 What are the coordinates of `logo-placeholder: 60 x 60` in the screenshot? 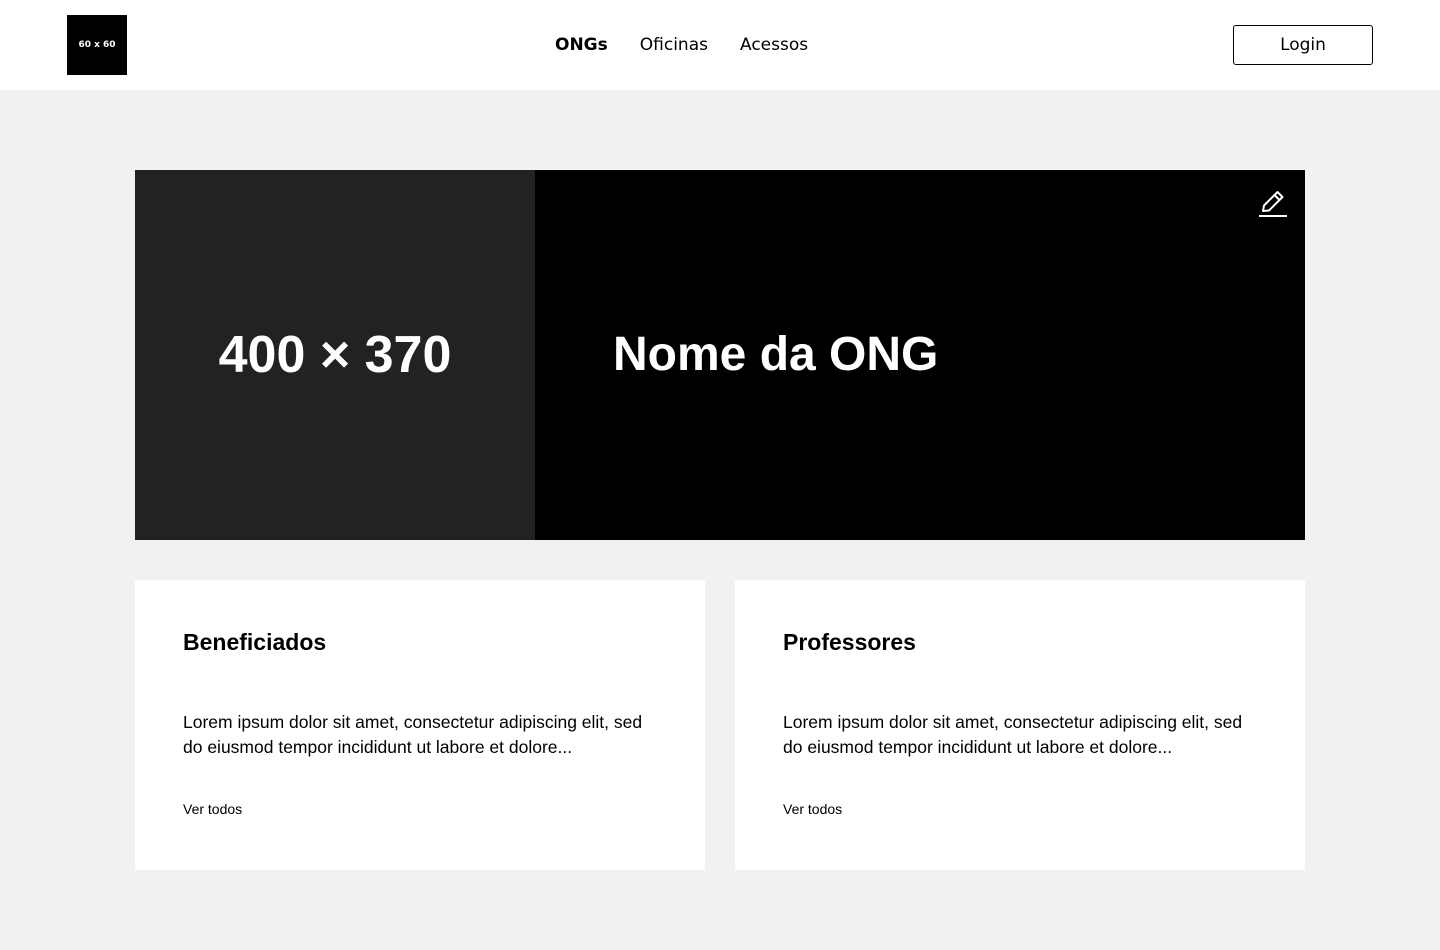 It's located at (97, 45).